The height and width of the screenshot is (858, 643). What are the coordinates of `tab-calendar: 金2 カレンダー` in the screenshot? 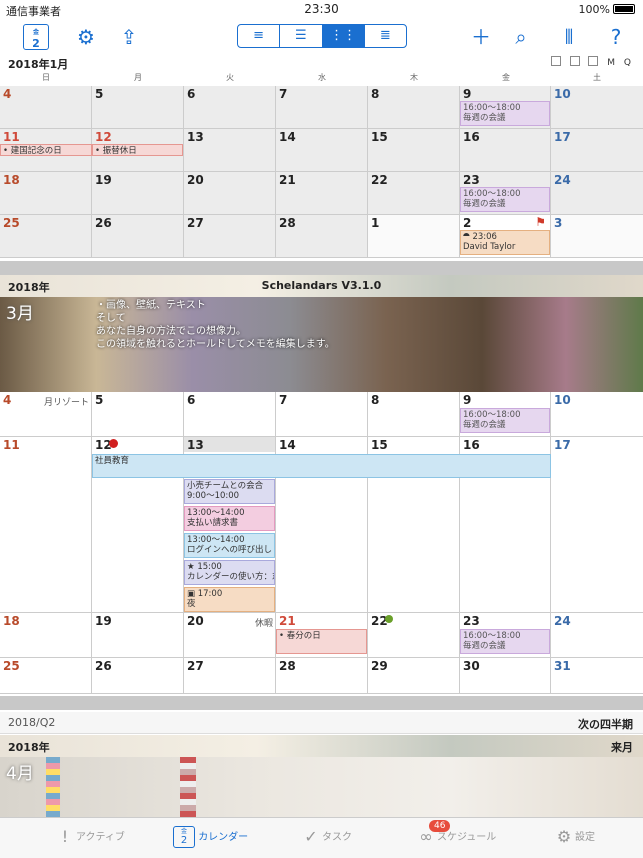 It's located at (210, 837).